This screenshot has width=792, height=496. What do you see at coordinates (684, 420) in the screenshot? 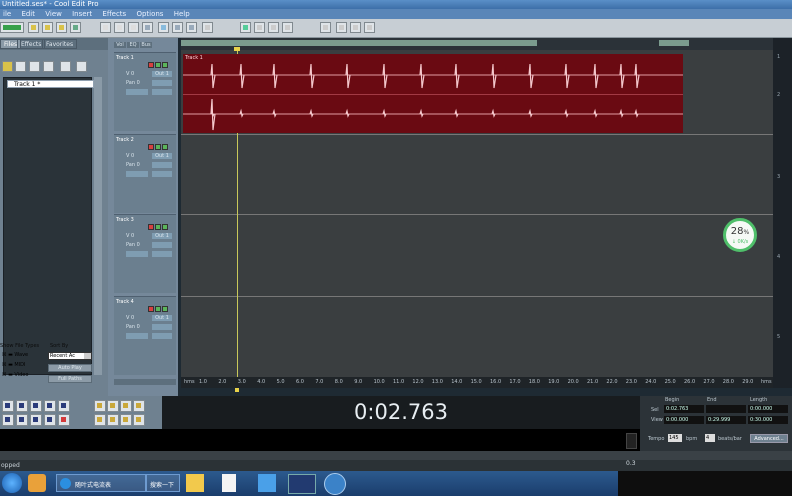
I see `view-begin-field: 0:00.000` at bounding box center [684, 420].